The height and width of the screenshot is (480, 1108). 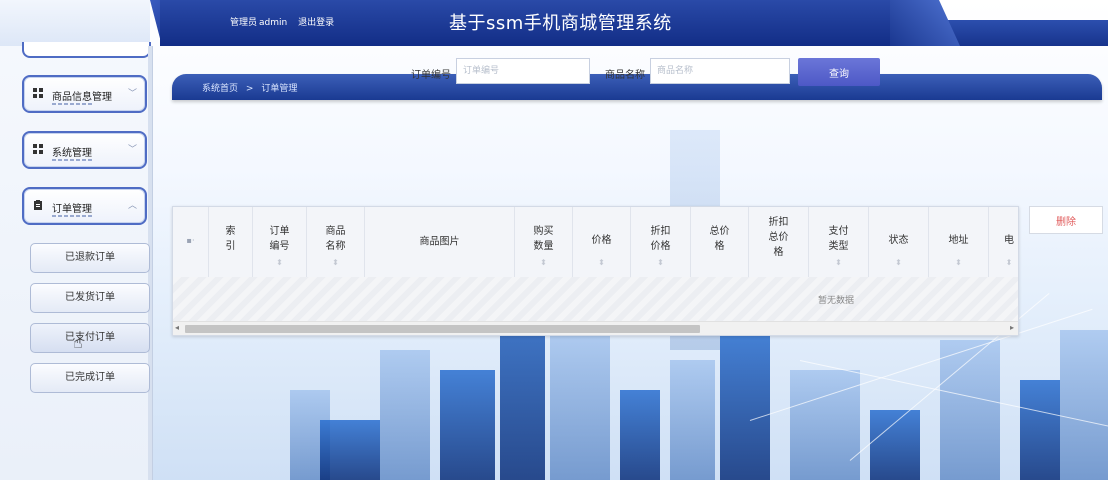 I want to click on sidebar-item-label: 订单管理, so click(x=72, y=209).